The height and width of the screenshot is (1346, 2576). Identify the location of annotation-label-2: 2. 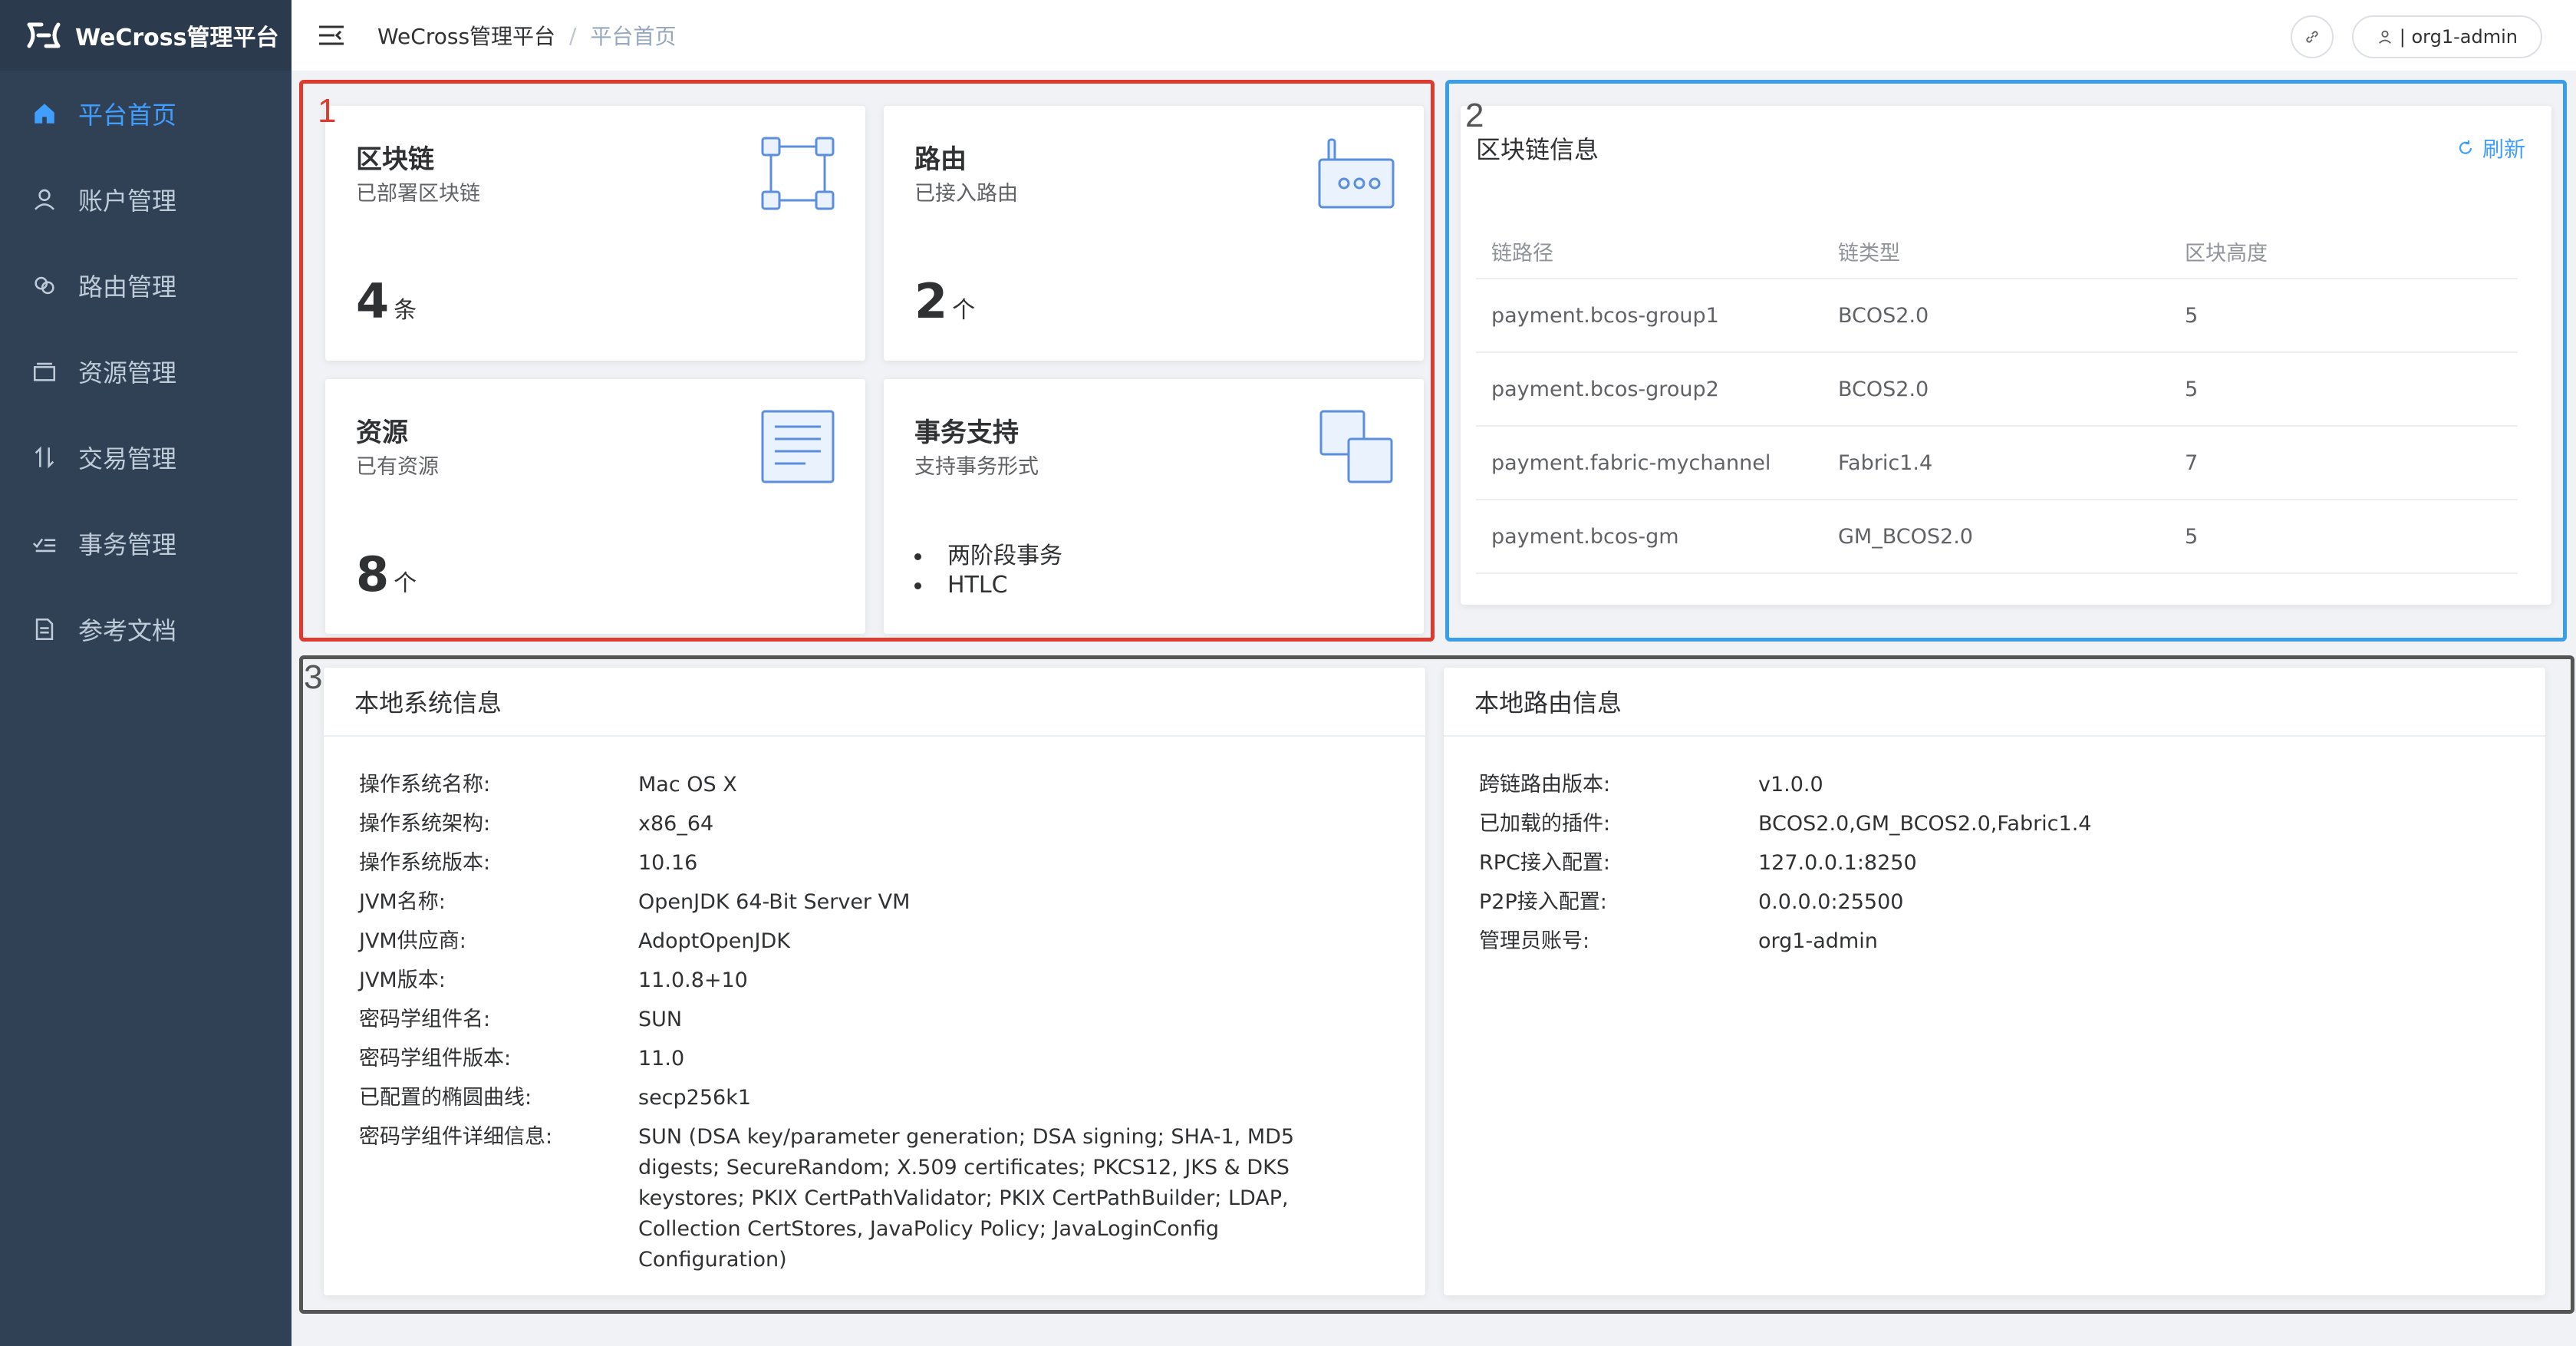
(1474, 115).